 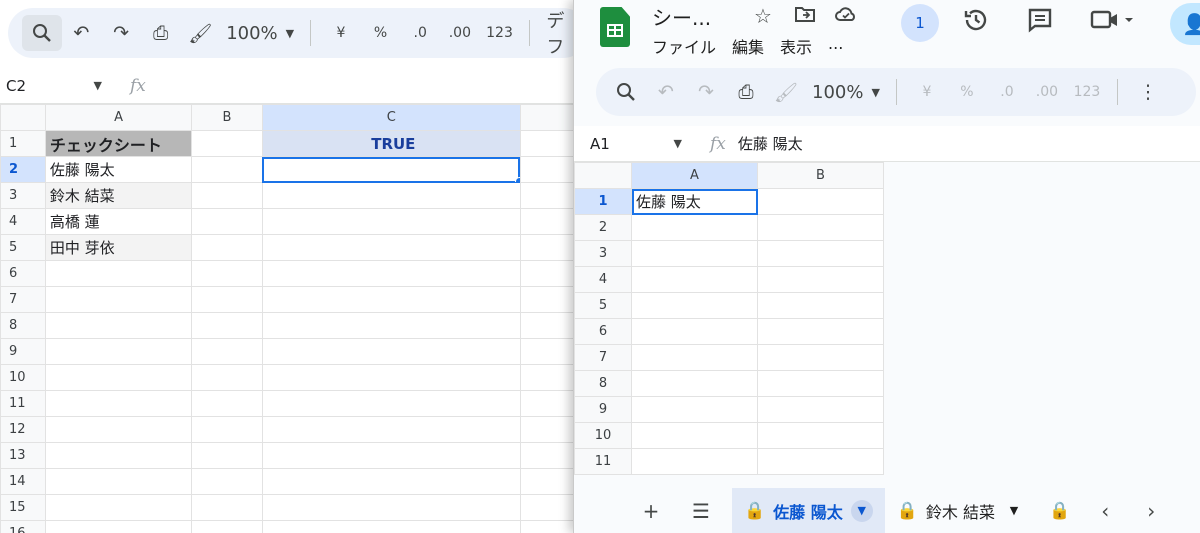 I want to click on menu-file: ファイル, so click(x=684, y=46).